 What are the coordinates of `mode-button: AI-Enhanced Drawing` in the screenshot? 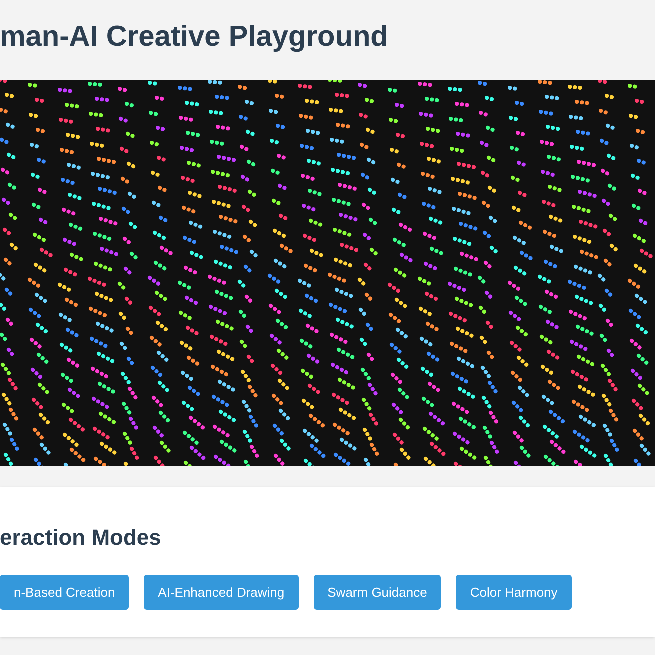 It's located at (221, 592).